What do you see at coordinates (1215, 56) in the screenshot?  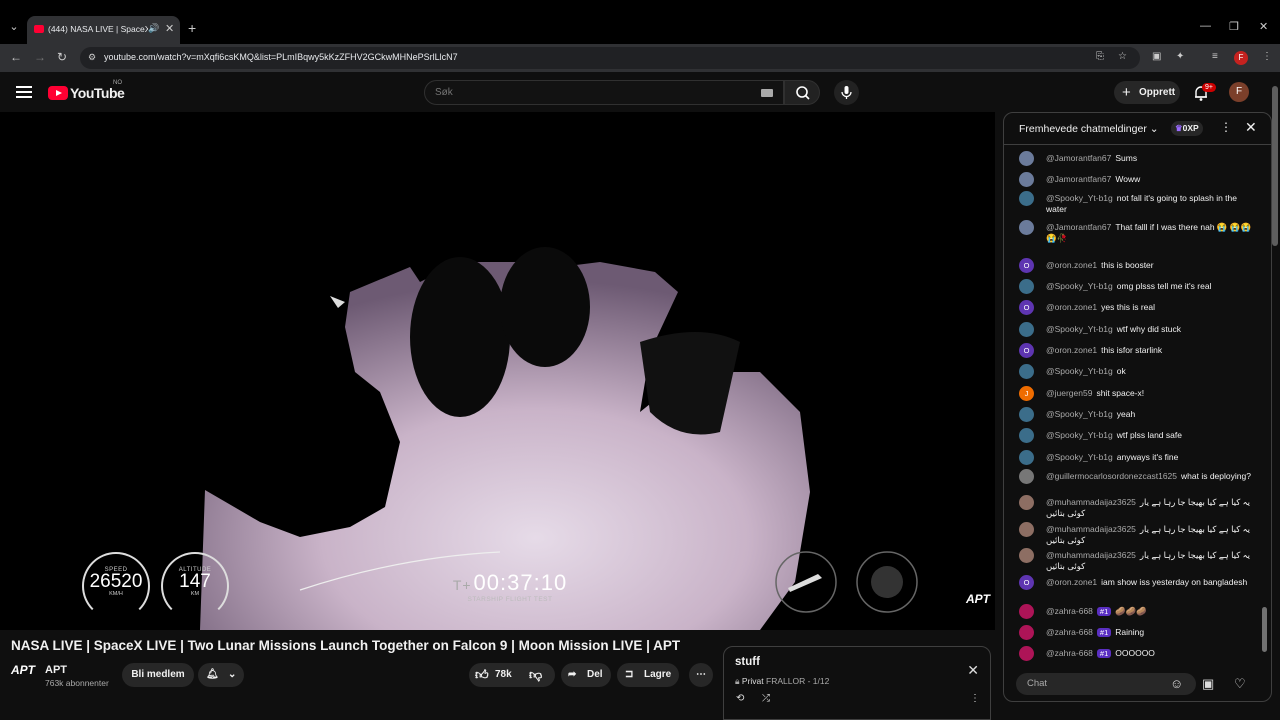 I see `media-icon: ≡` at bounding box center [1215, 56].